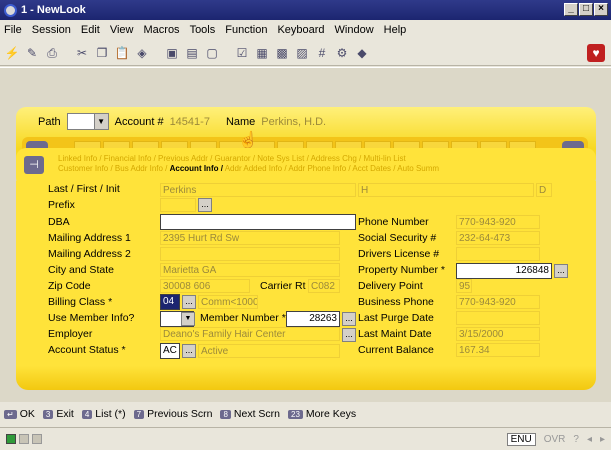 The image size is (611, 450). What do you see at coordinates (395, 30) in the screenshot?
I see `menu-help: Help` at bounding box center [395, 30].